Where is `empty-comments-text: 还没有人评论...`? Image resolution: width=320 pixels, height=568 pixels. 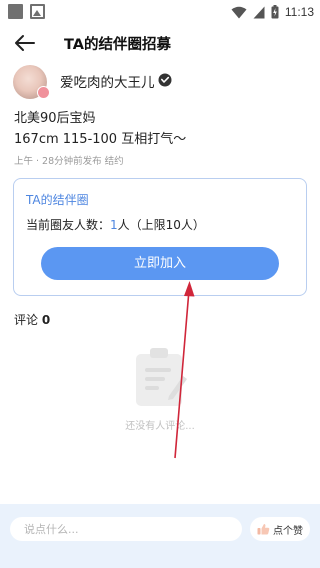 empty-comments-text: 还没有人评论... is located at coordinates (160, 426).